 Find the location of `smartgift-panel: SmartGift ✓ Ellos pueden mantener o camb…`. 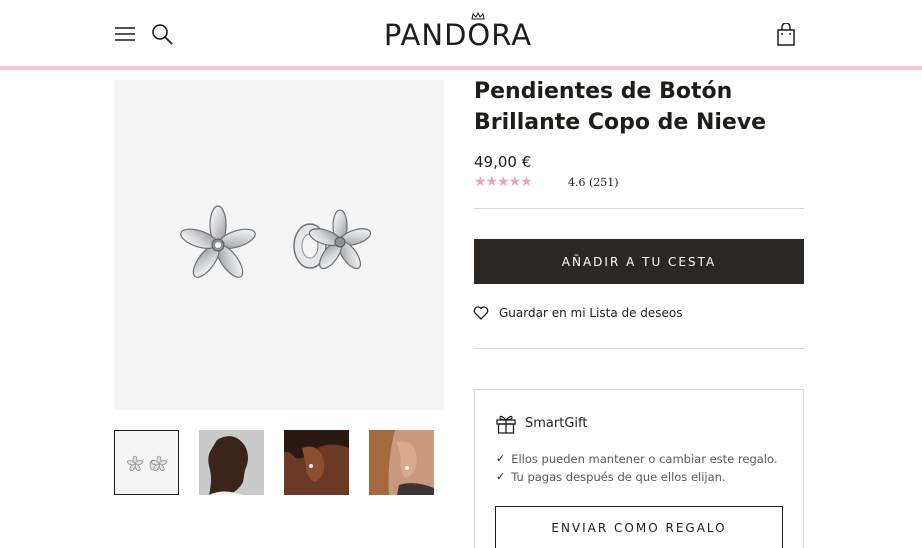

smartgift-panel: SmartGift ✓ Ellos pueden mantener o camb… is located at coordinates (639, 468).